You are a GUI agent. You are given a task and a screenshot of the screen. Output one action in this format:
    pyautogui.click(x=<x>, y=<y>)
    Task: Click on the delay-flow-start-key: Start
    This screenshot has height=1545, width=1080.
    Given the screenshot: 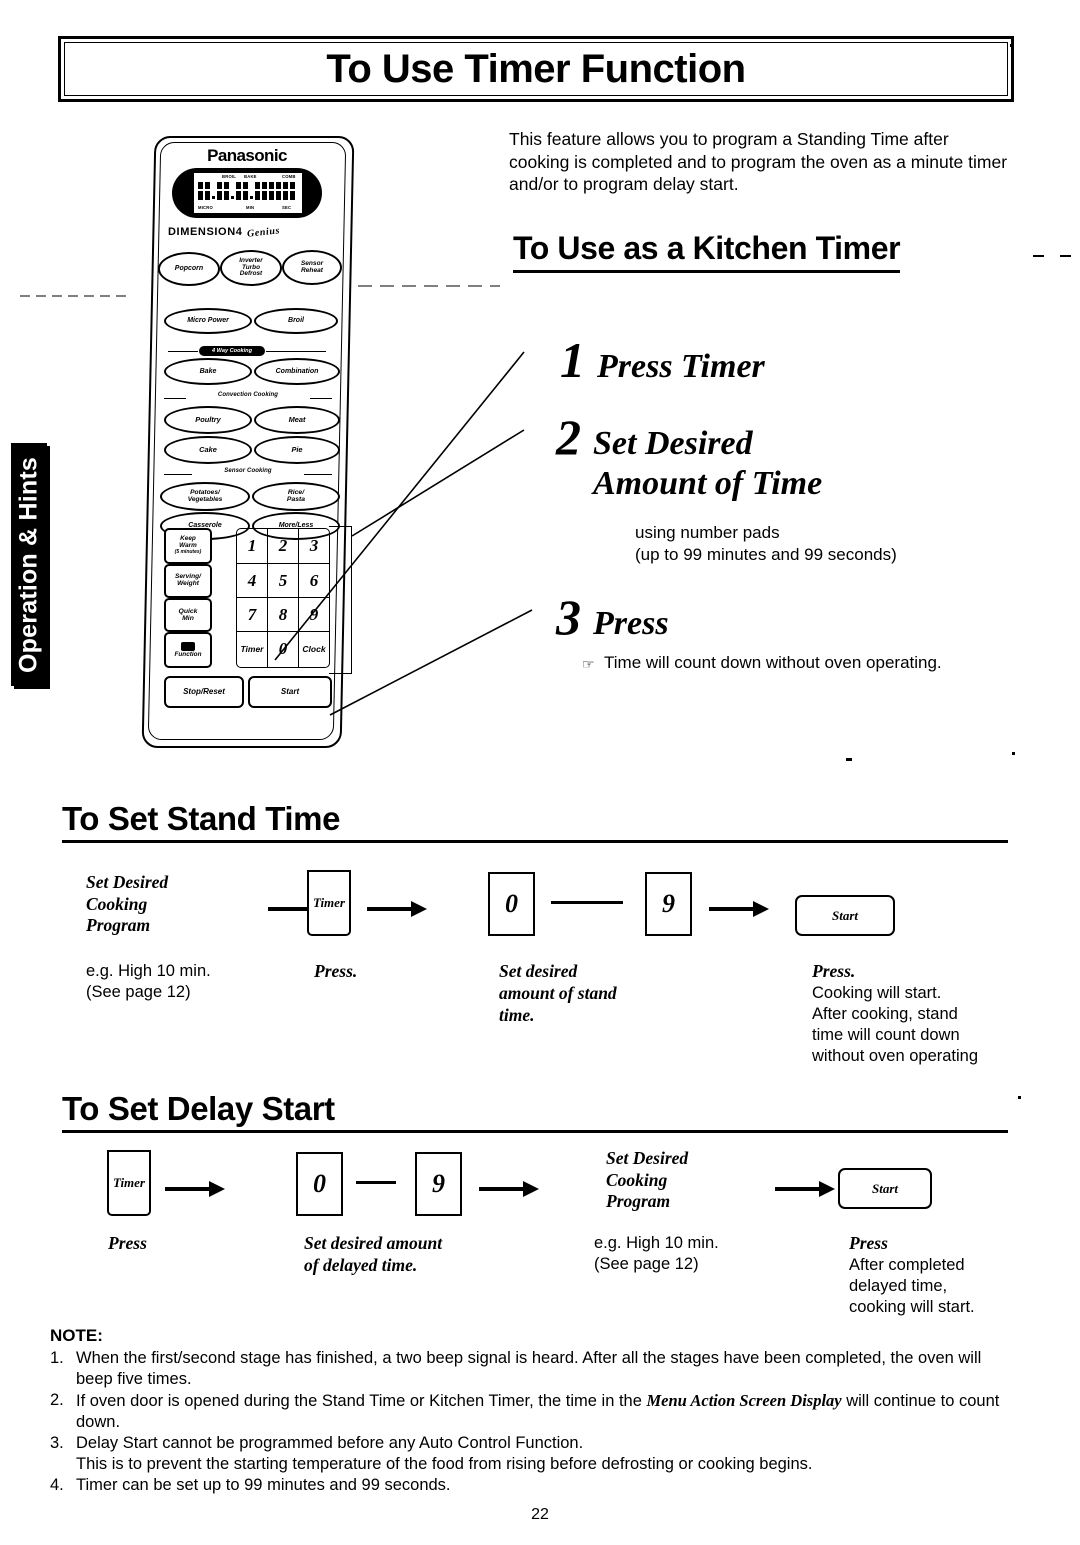 What is the action you would take?
    pyautogui.click(x=885, y=1188)
    